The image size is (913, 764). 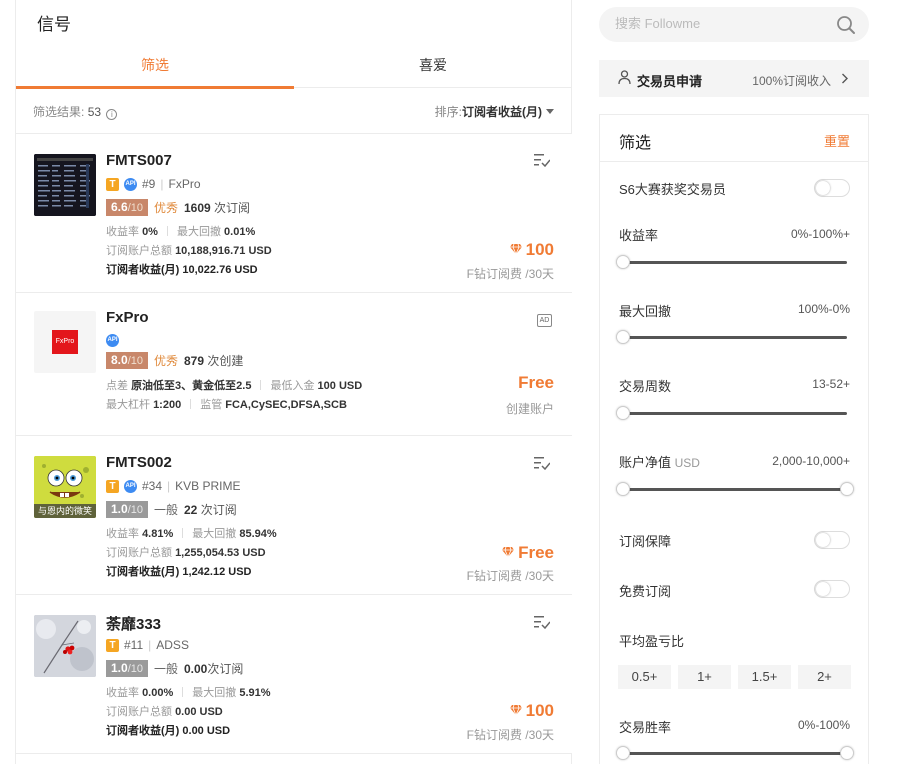 I want to click on account-equity-label-text: 账户净值, so click(x=645, y=462).